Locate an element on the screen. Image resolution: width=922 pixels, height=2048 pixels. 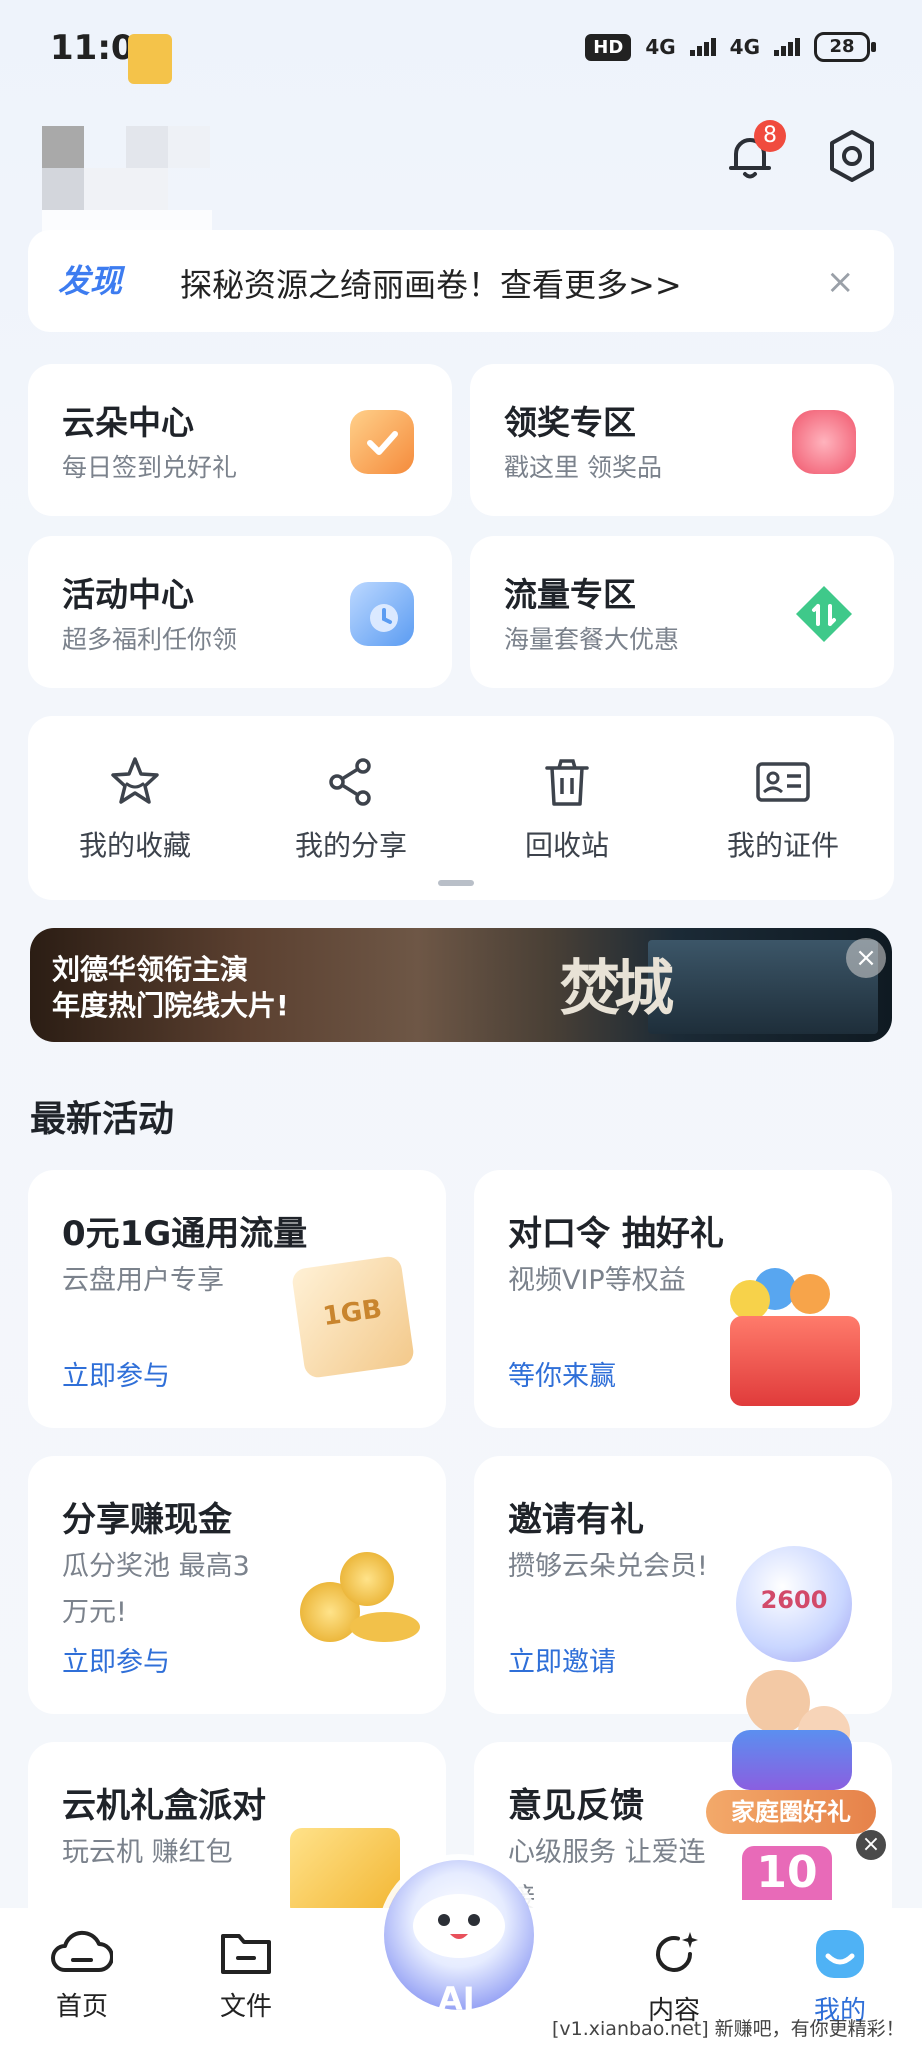
activity-title: 邀请有礼 is located at coordinates (576, 1520).